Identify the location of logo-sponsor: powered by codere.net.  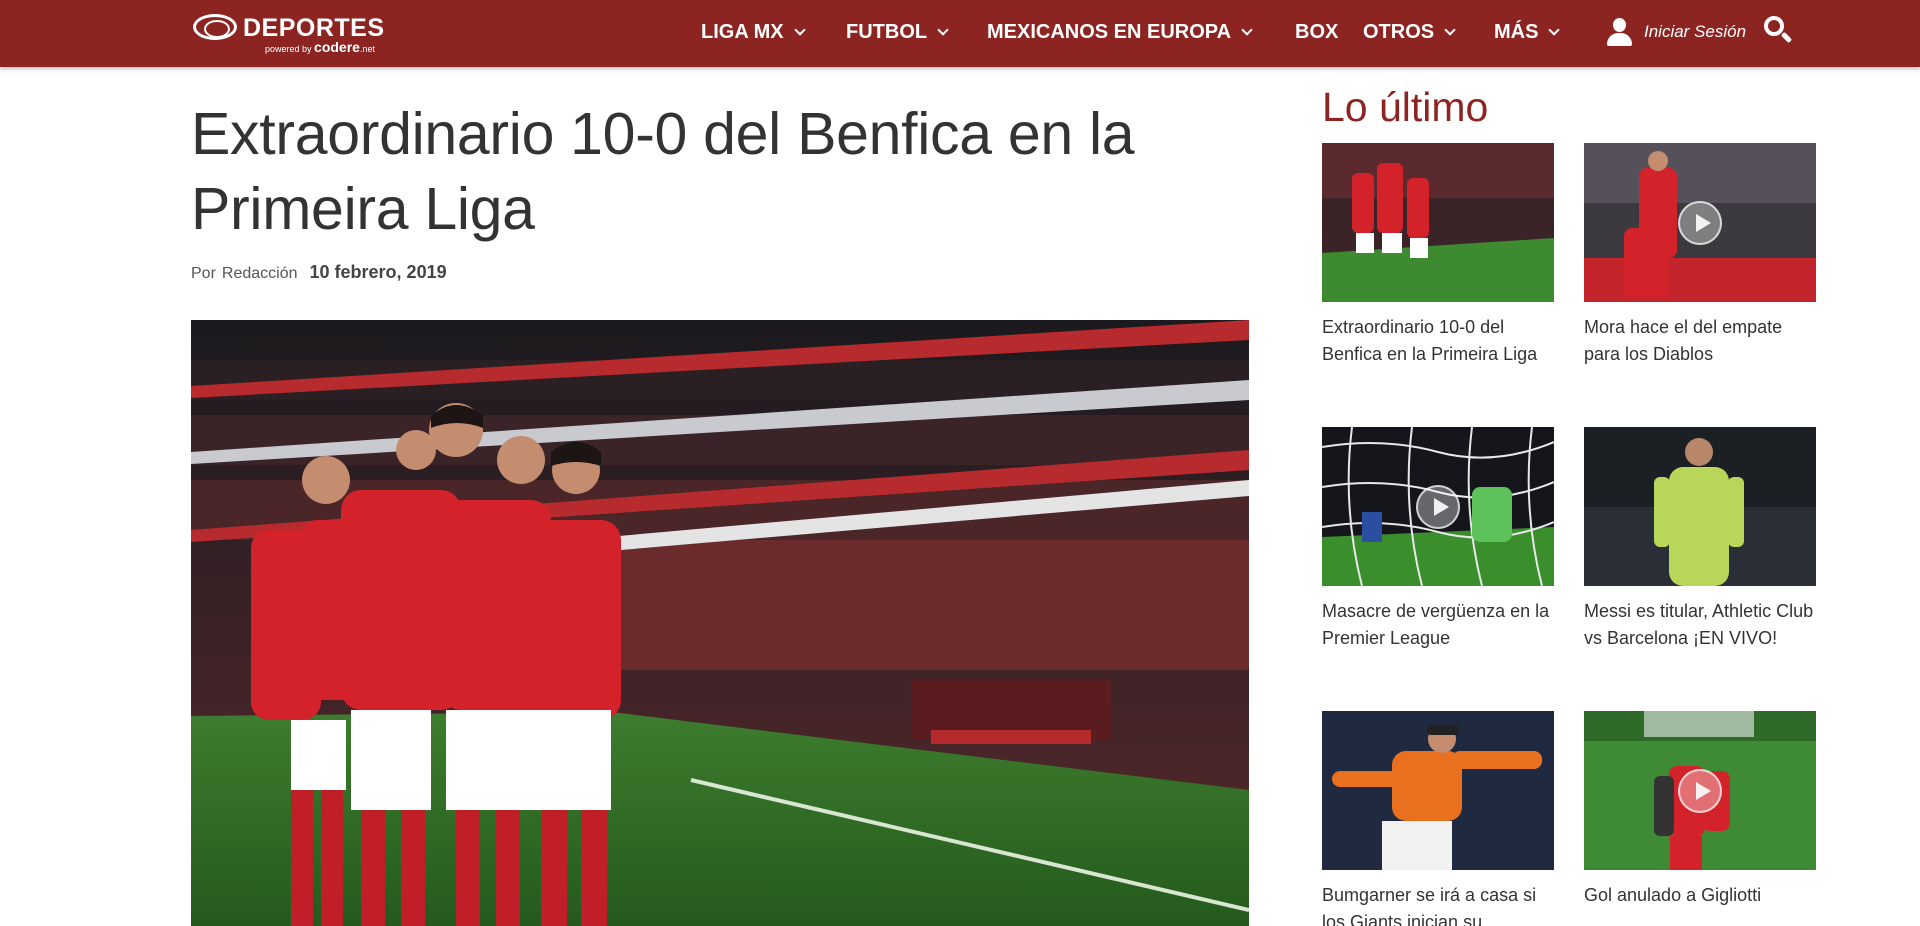
(320, 47).